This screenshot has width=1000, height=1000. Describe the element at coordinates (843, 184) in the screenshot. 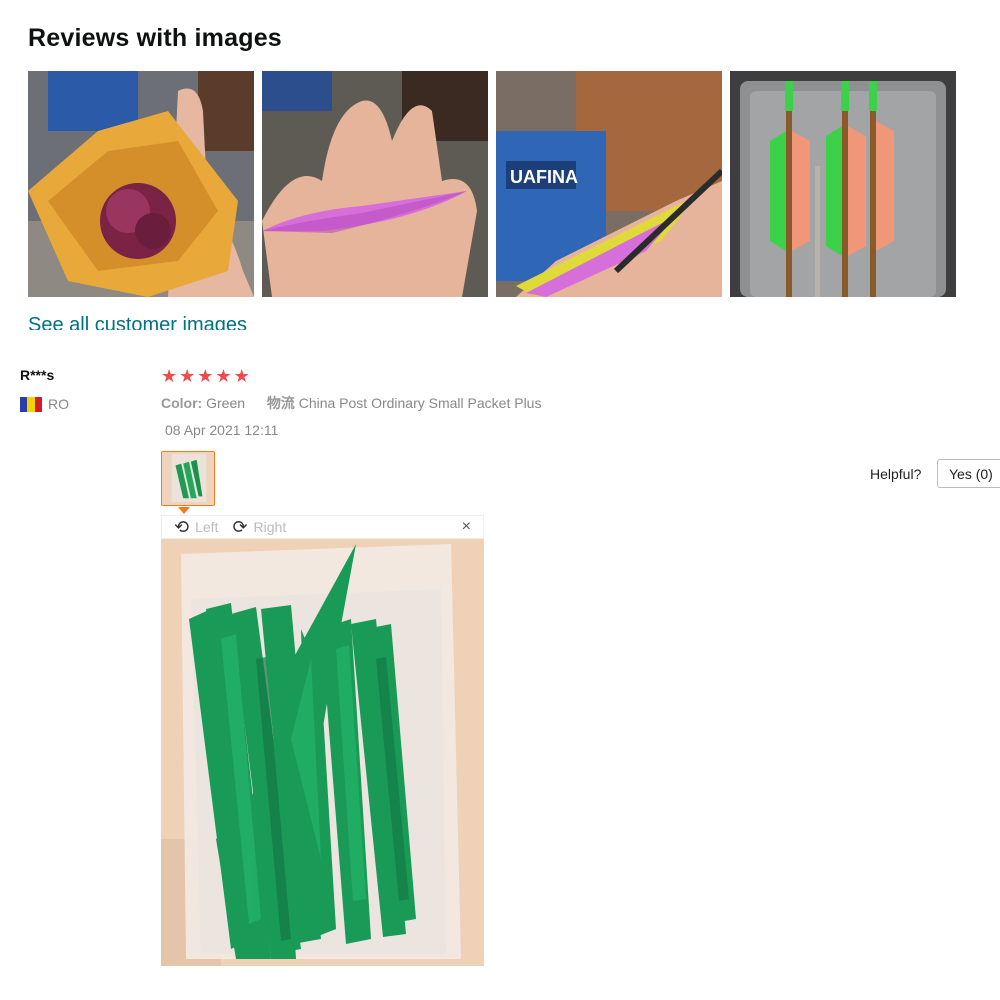

I see `gallery-image-arrows-in-case` at that location.